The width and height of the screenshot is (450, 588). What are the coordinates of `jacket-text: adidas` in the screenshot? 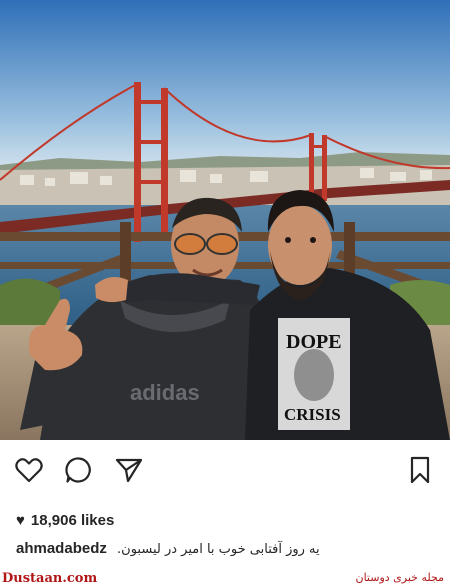 It's located at (165, 392).